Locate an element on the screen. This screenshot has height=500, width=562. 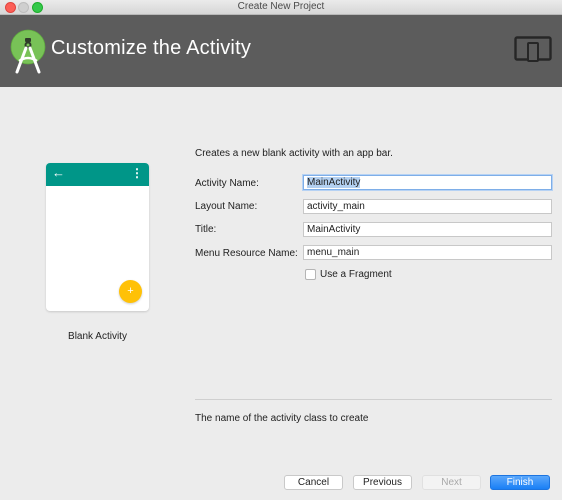
menu-resource-name-label: Menu Resource Name: is located at coordinates (246, 253).